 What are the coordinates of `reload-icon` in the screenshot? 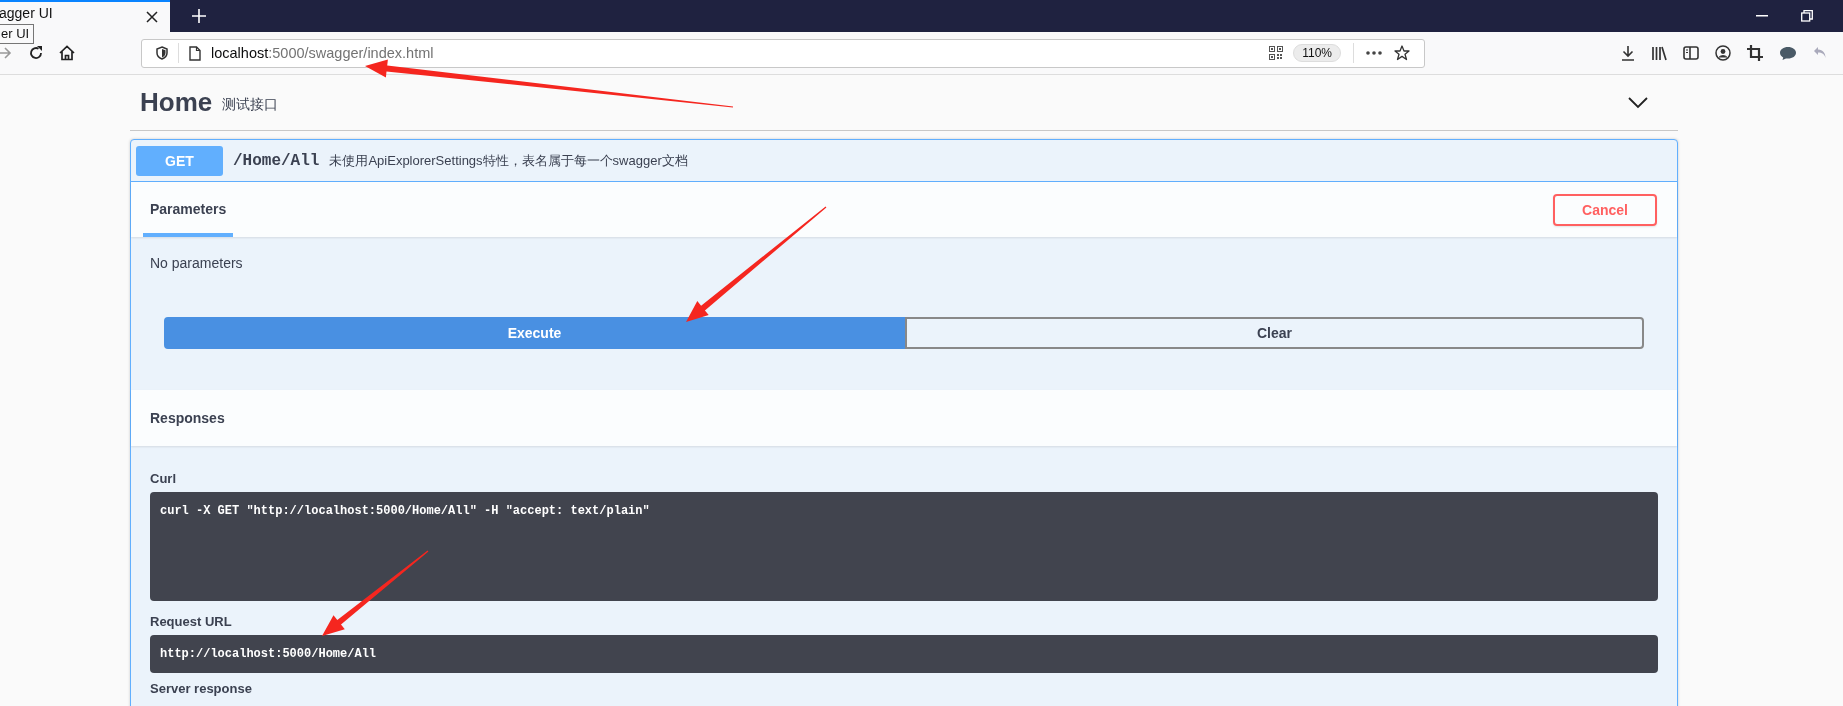 It's located at (36, 53).